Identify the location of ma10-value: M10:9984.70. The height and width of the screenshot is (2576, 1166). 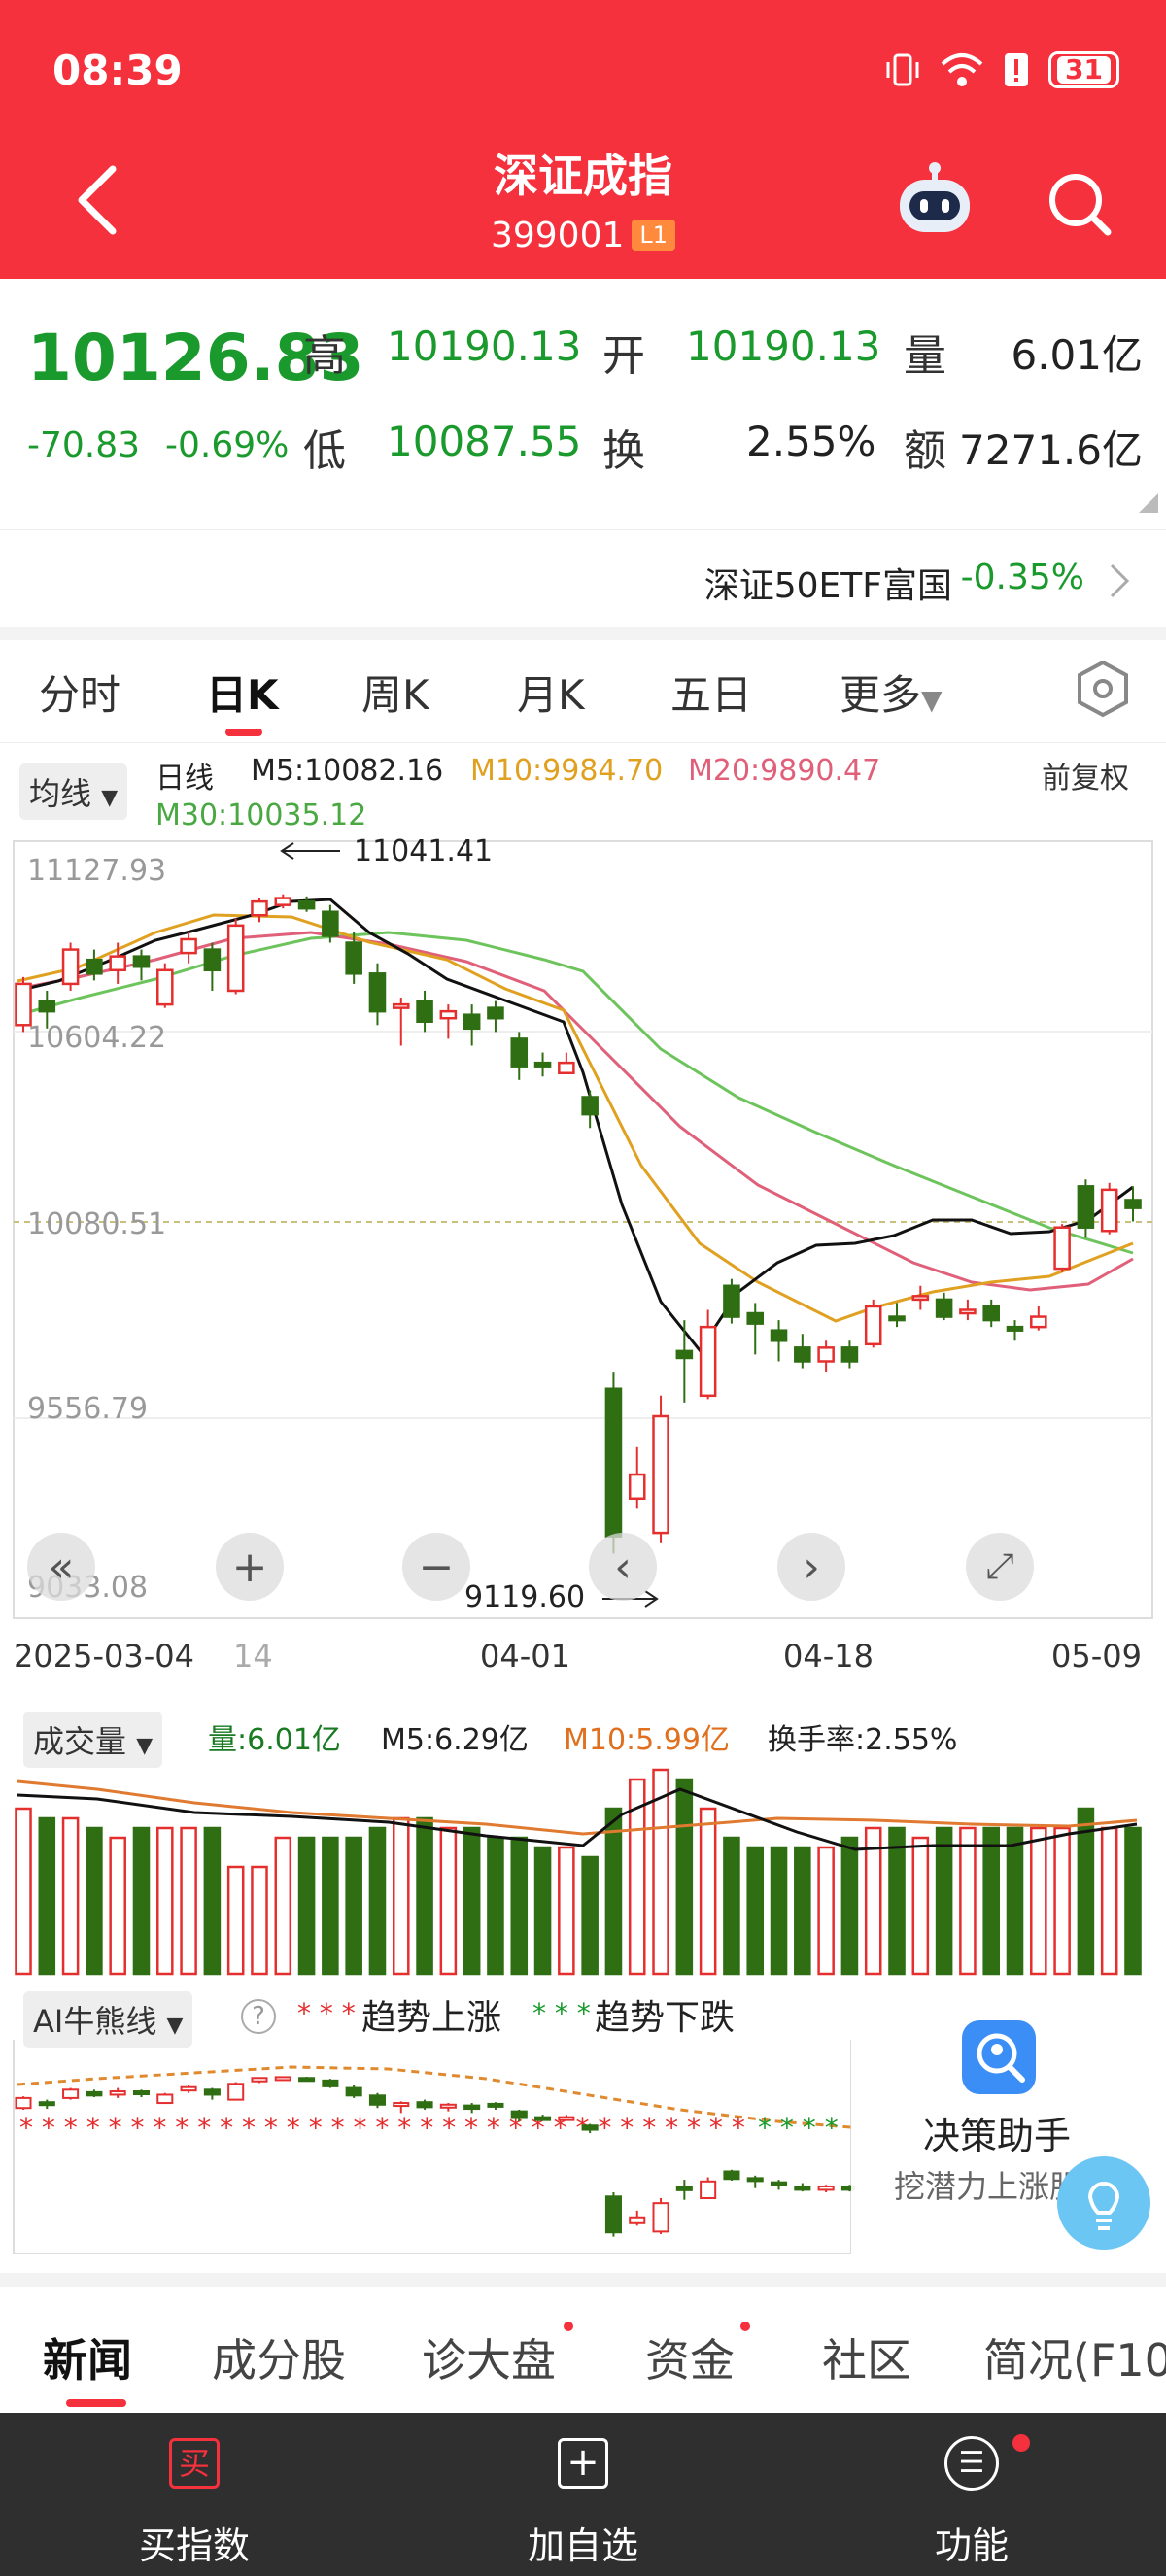
(567, 771).